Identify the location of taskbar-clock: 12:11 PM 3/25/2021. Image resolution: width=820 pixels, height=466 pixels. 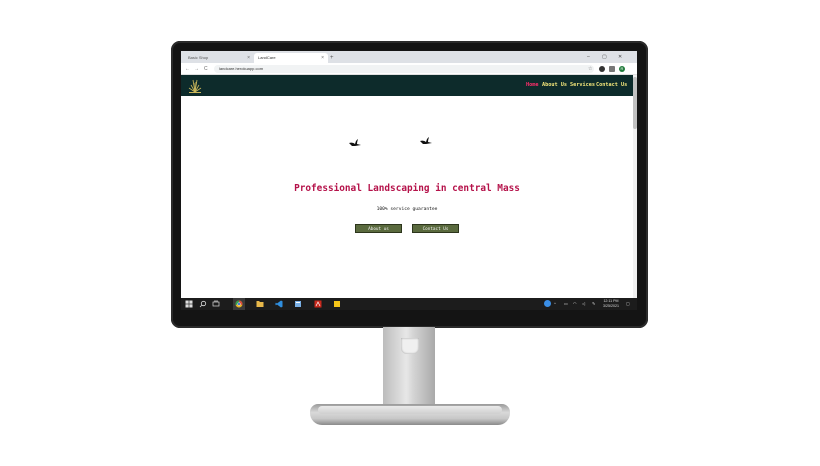
(611, 304).